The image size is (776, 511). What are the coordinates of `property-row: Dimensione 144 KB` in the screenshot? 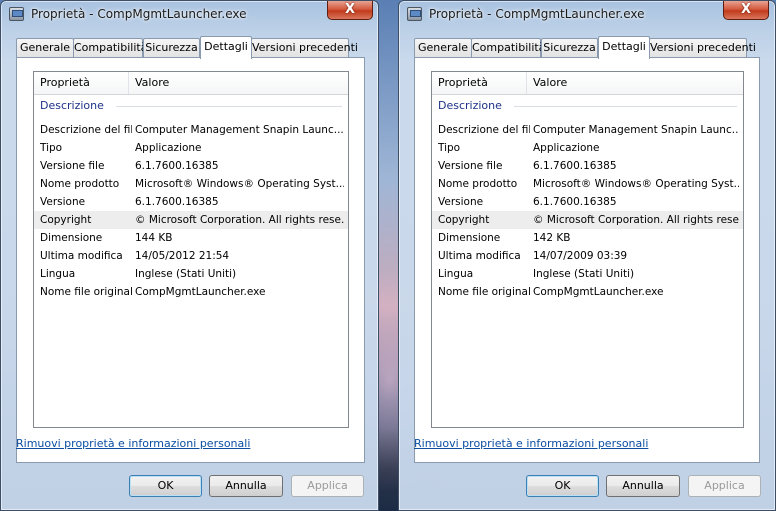 It's located at (191, 238).